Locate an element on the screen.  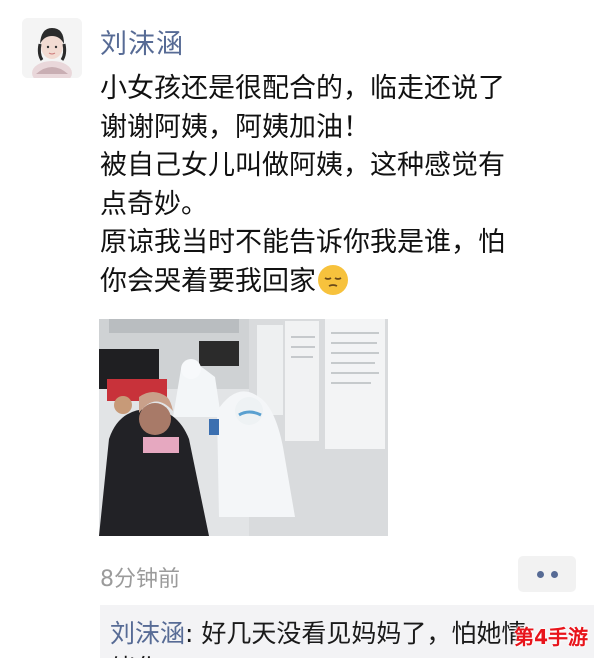
post-line: 点奇妙。 is located at coordinates (154, 204).